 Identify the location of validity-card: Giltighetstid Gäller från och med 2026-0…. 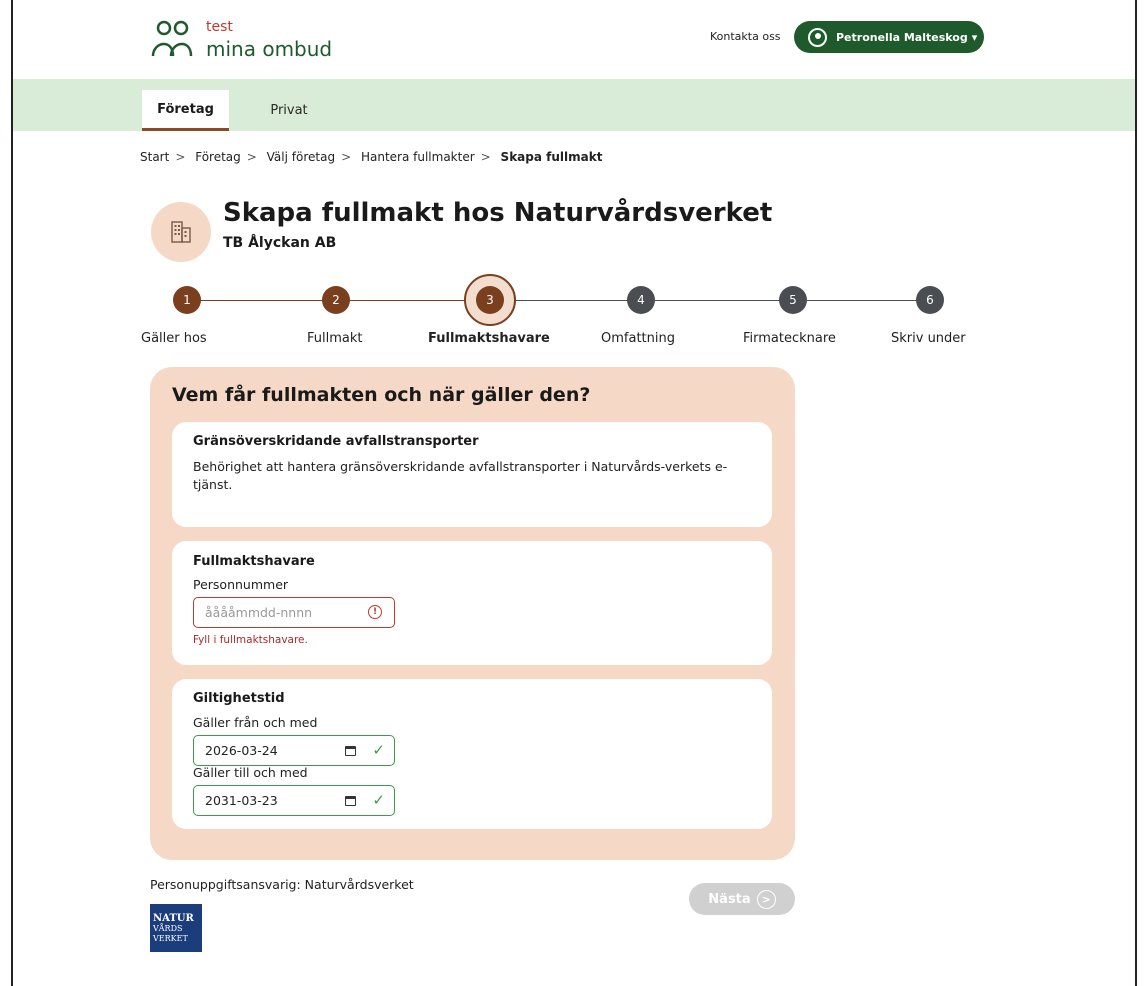
(472, 754).